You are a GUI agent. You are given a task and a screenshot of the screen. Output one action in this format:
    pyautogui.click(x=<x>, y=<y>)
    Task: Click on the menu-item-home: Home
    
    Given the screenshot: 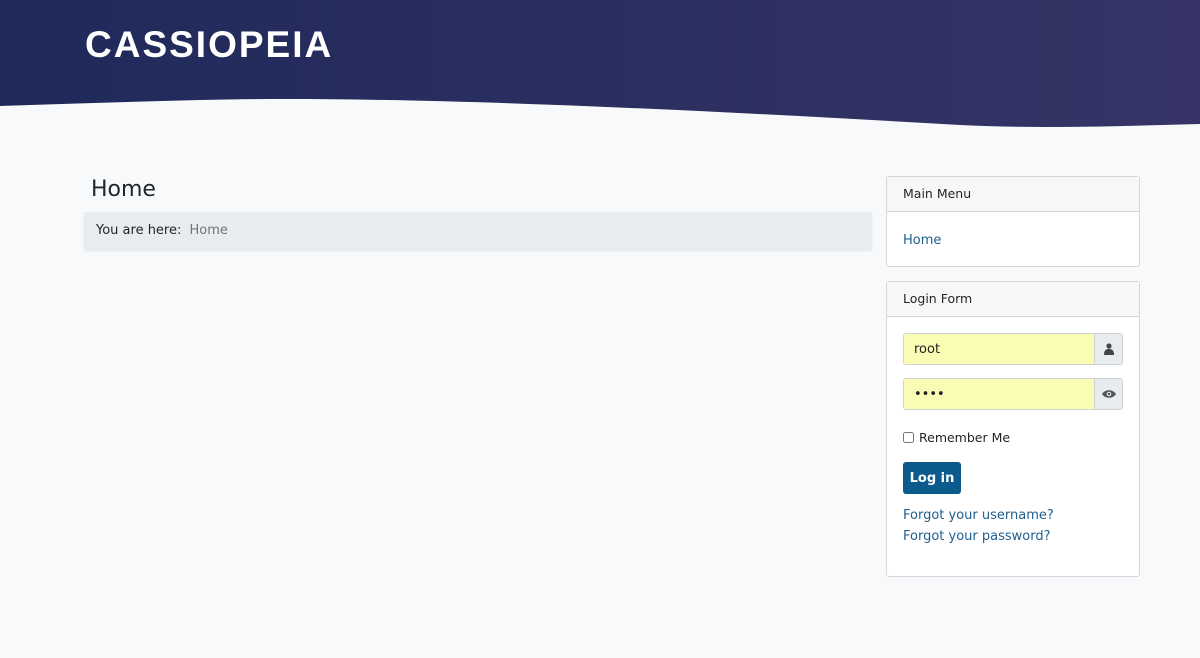 What is the action you would take?
    pyautogui.click(x=922, y=240)
    